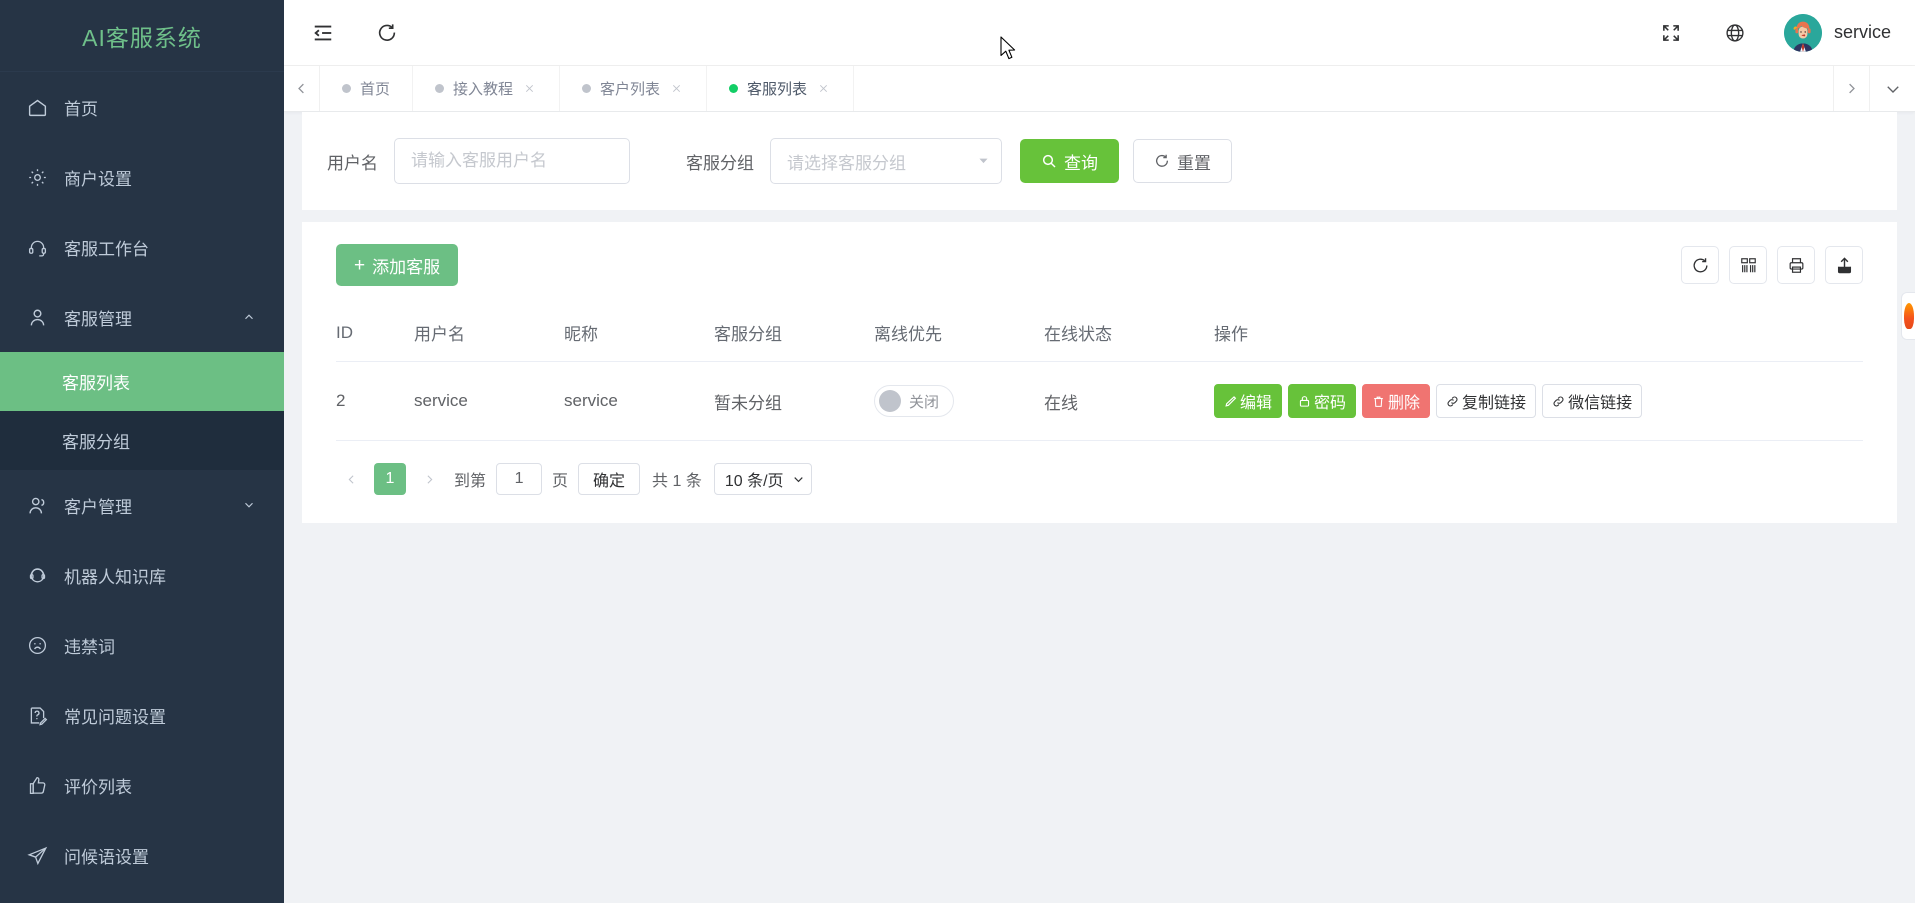 The height and width of the screenshot is (903, 1915). Describe the element at coordinates (106, 249) in the screenshot. I see `sidebar-item-label: 客服工作台` at that location.